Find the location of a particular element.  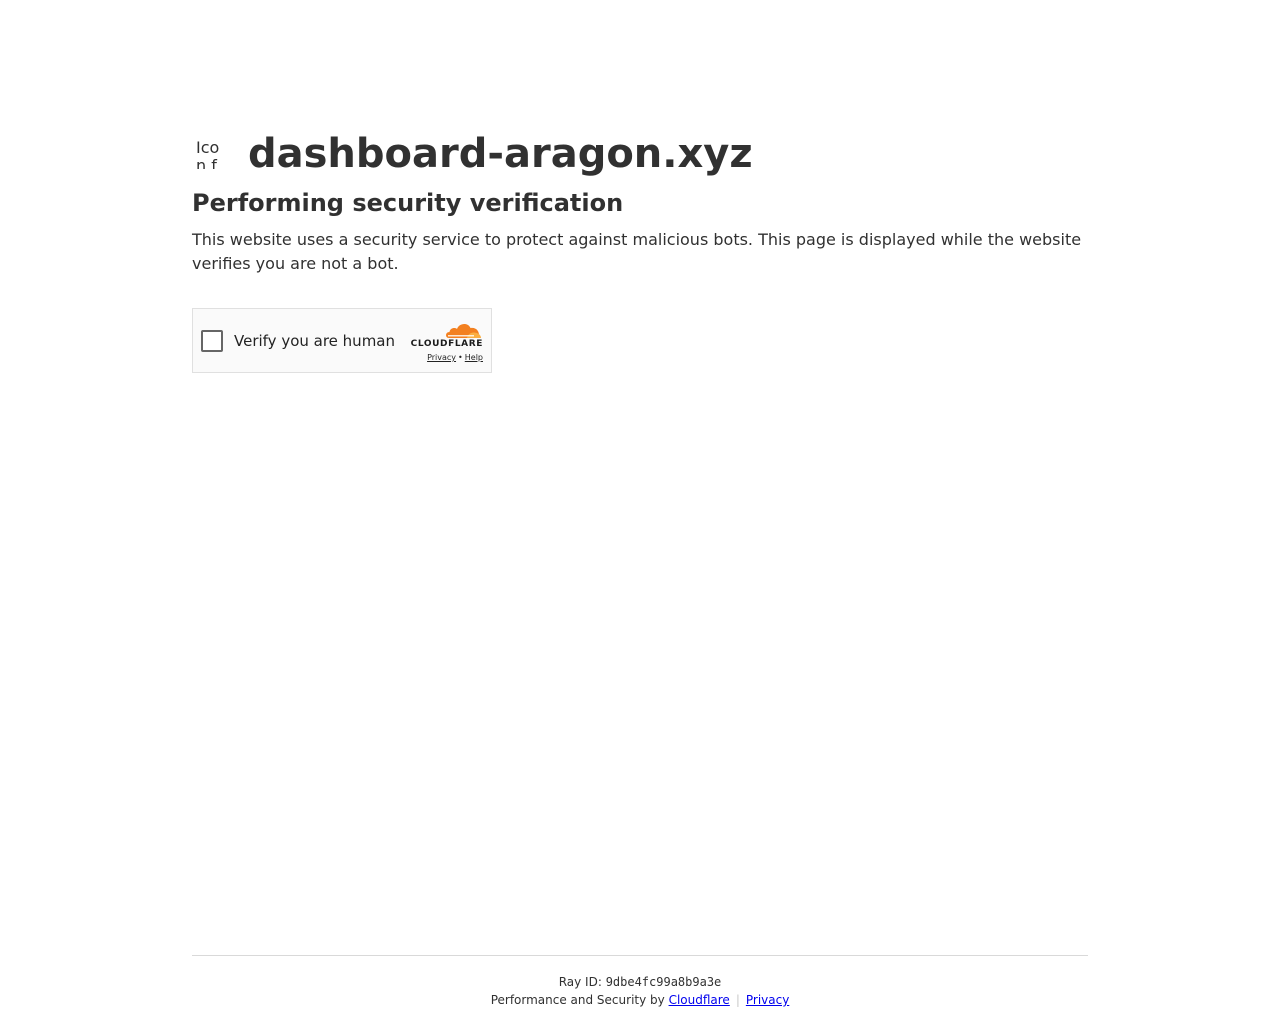

cloudflare-wordmark: CLOUDFLARE is located at coordinates (446, 344).